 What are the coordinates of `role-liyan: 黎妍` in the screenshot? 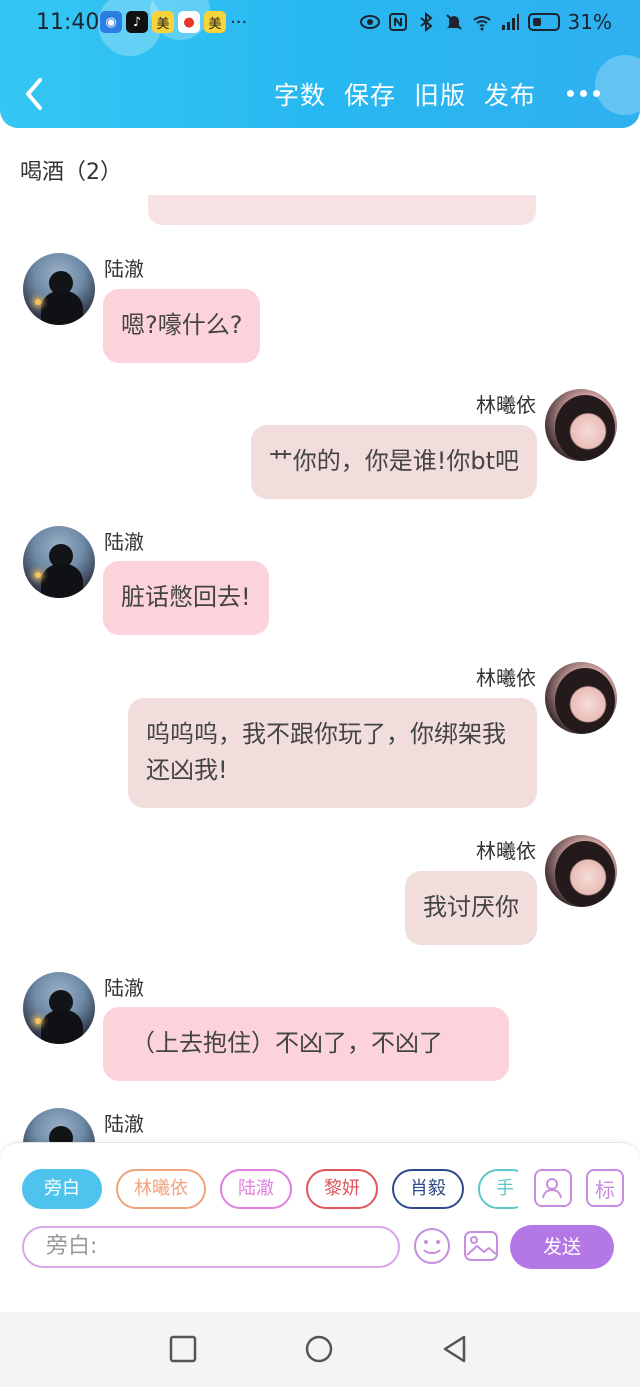 It's located at (342, 1189).